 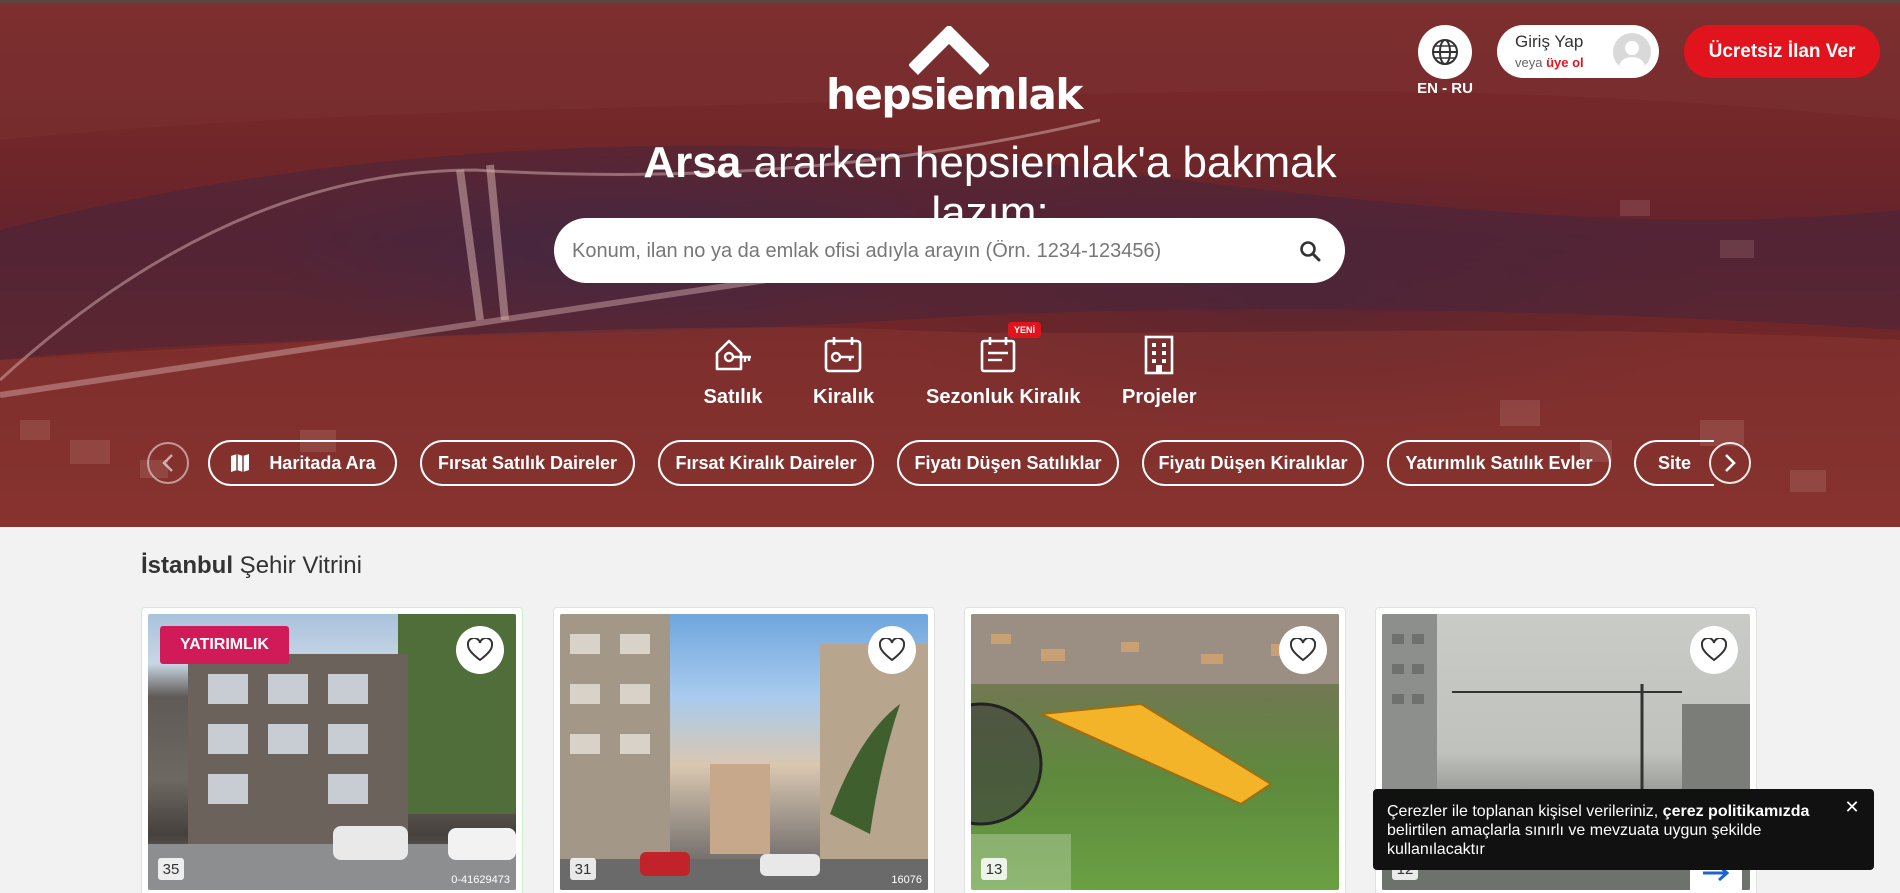 I want to click on hepsiemlak-logo: hepsiemlak, so click(x=954, y=72).